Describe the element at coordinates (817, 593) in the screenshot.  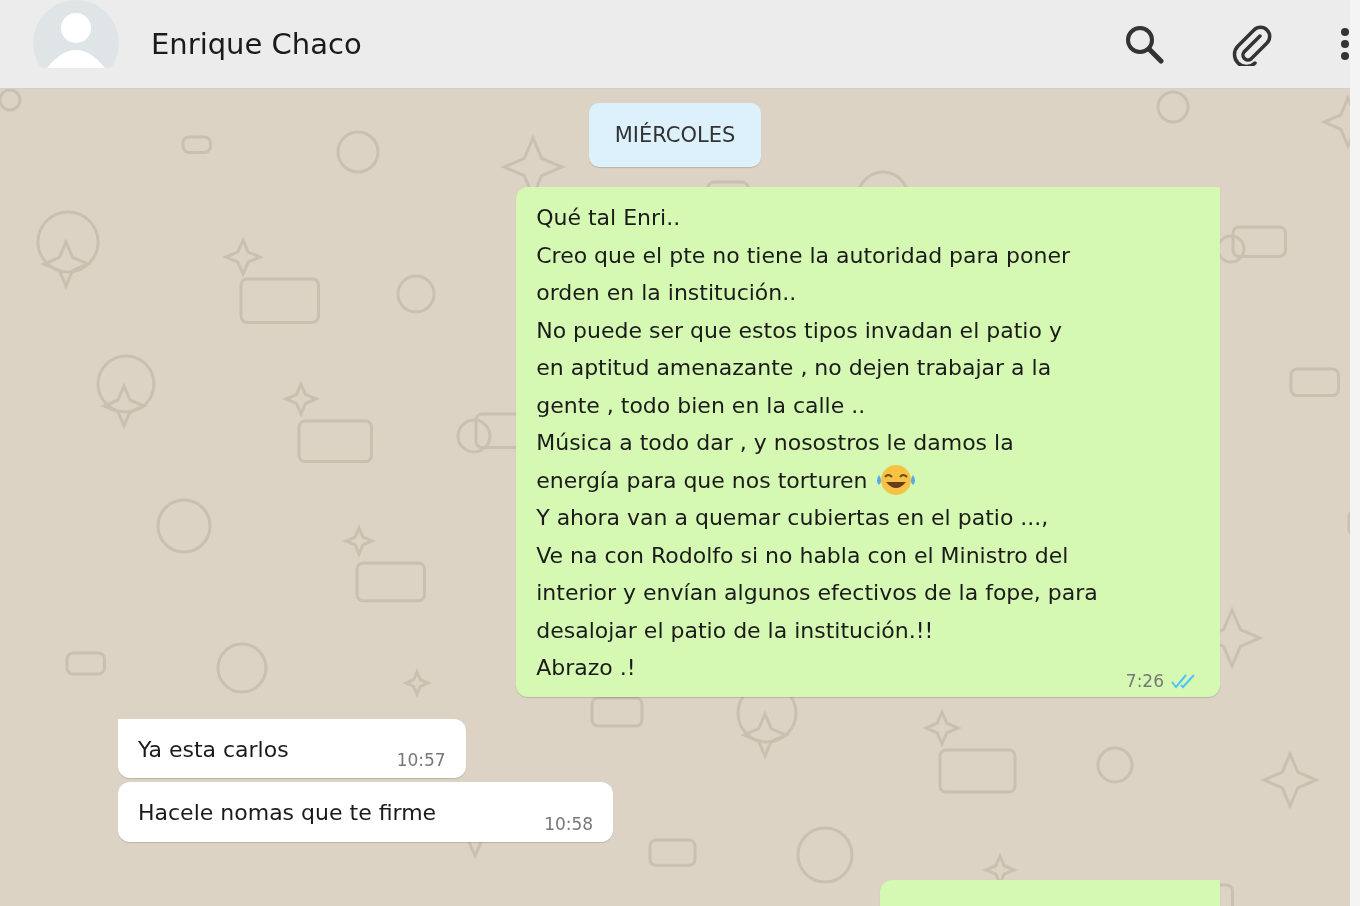
I see `message-text: interior y envían algunos efectivos de la fope, para` at that location.